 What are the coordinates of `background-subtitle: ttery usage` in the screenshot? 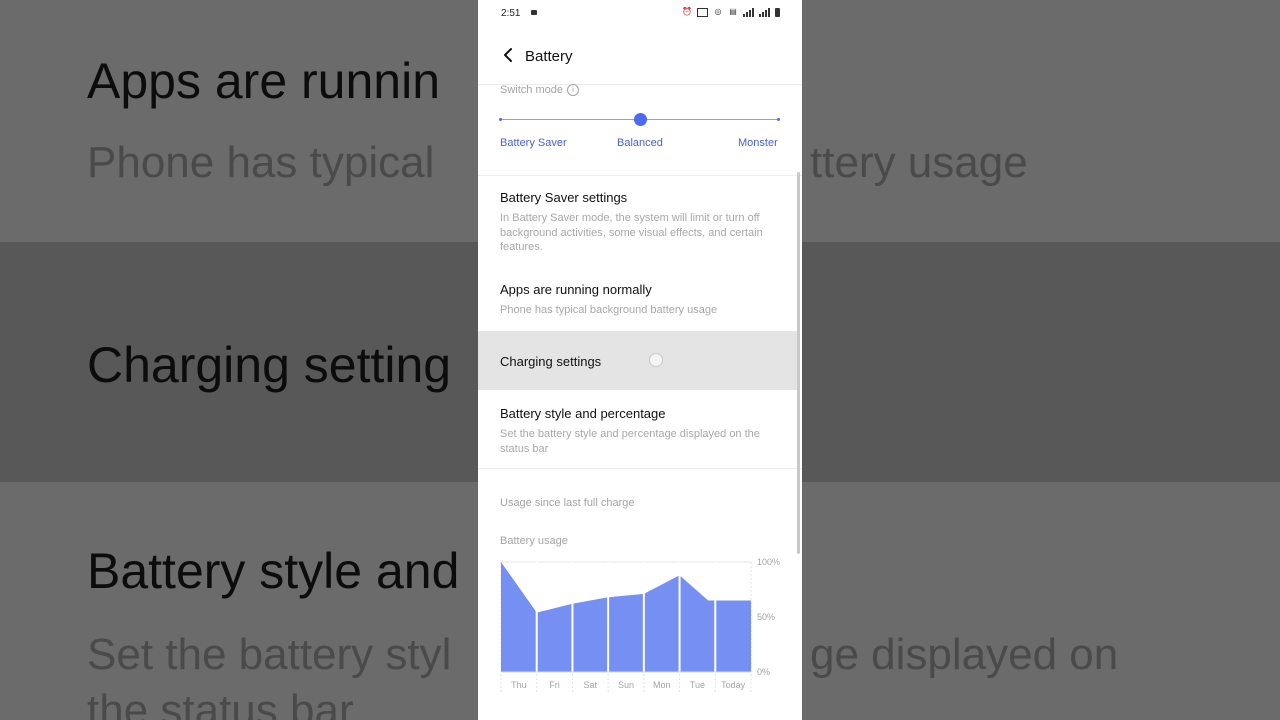 It's located at (919, 162).